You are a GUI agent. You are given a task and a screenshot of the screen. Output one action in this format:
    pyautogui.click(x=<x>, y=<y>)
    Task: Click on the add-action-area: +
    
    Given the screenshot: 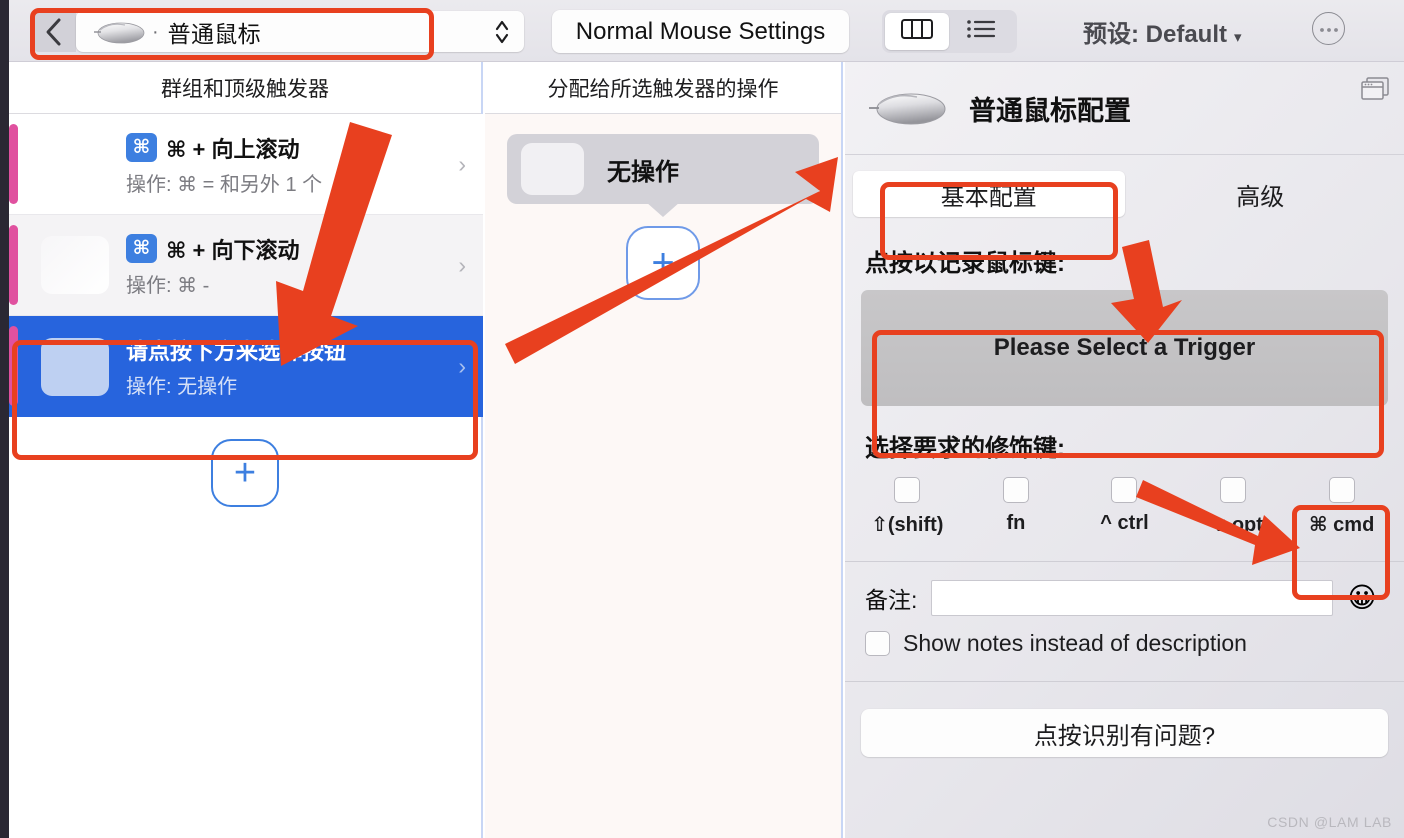 What is the action you would take?
    pyautogui.click(x=663, y=263)
    